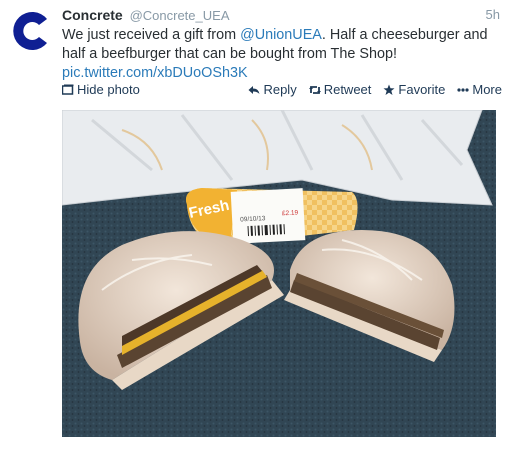 The height and width of the screenshot is (450, 512). What do you see at coordinates (92, 15) in the screenshot?
I see `author-name: Concrete` at bounding box center [92, 15].